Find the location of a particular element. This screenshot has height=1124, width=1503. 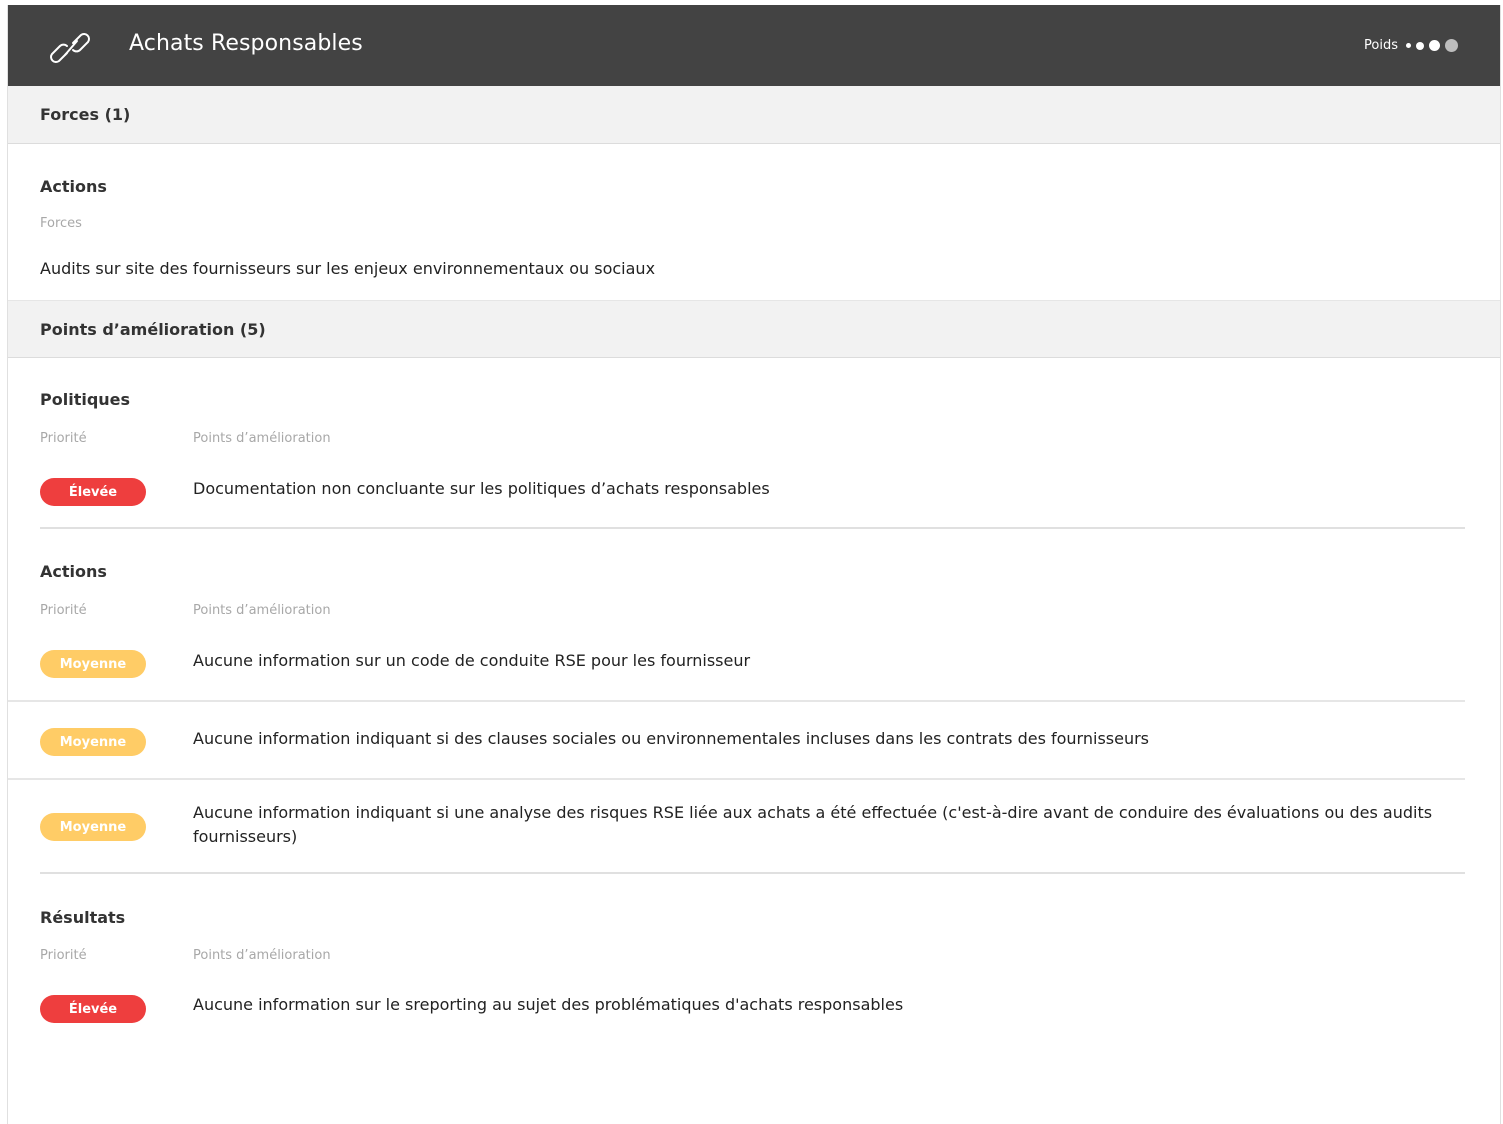

card-header: Achats Responsables Poids is located at coordinates (754, 45).